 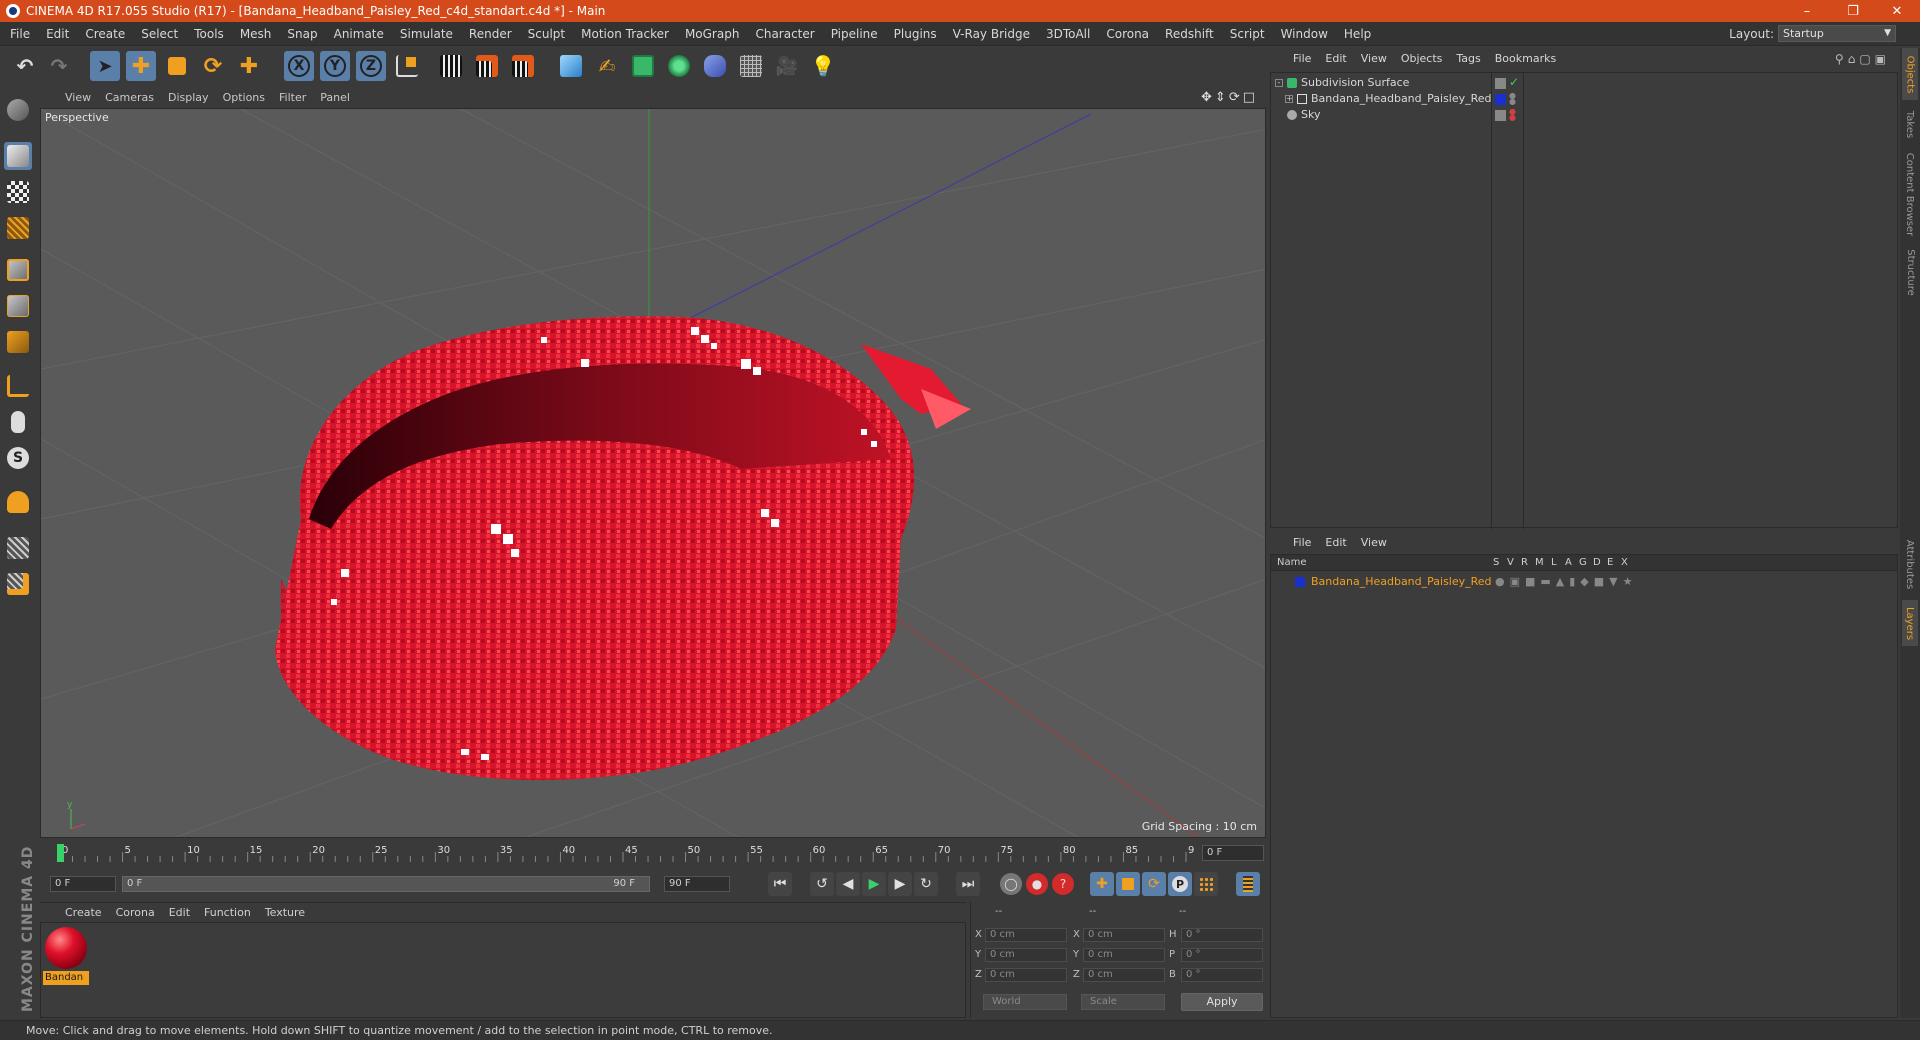 I want to click on scale-tool-button, so click(x=177, y=66).